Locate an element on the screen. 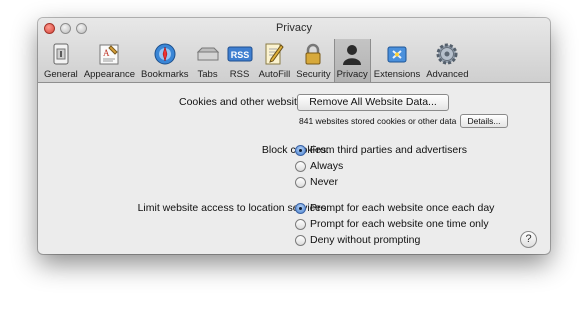  tab-appearance-label: Appearance is located at coordinates (109, 74).